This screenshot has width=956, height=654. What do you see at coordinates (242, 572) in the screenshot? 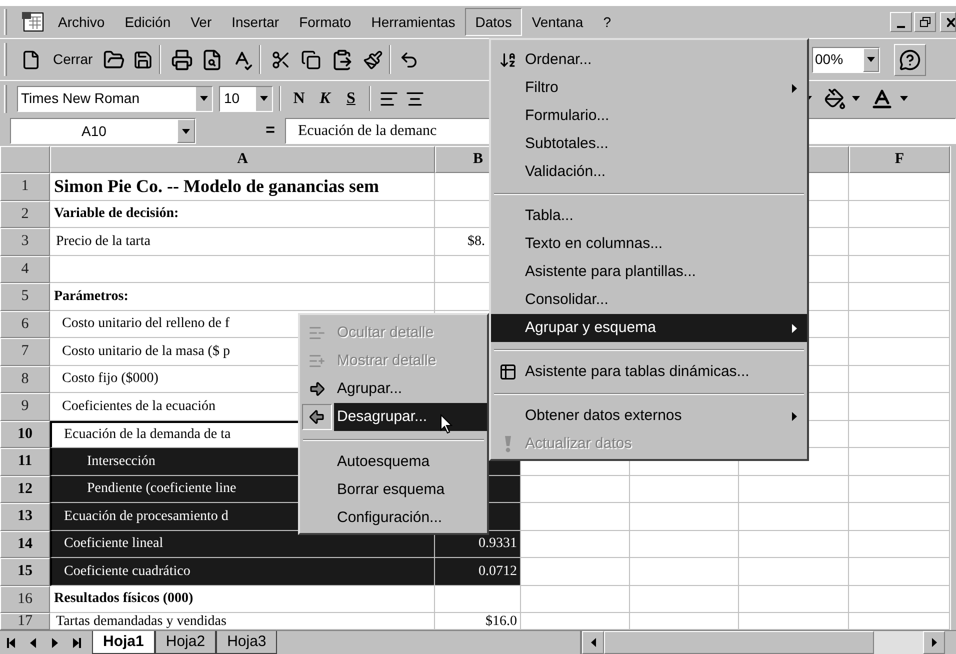
I see `table-cell: Coeficiente cuadrático` at bounding box center [242, 572].